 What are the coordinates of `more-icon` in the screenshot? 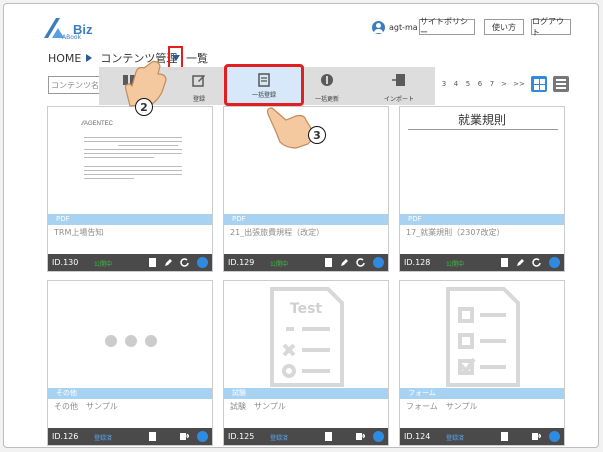 It's located at (131, 341).